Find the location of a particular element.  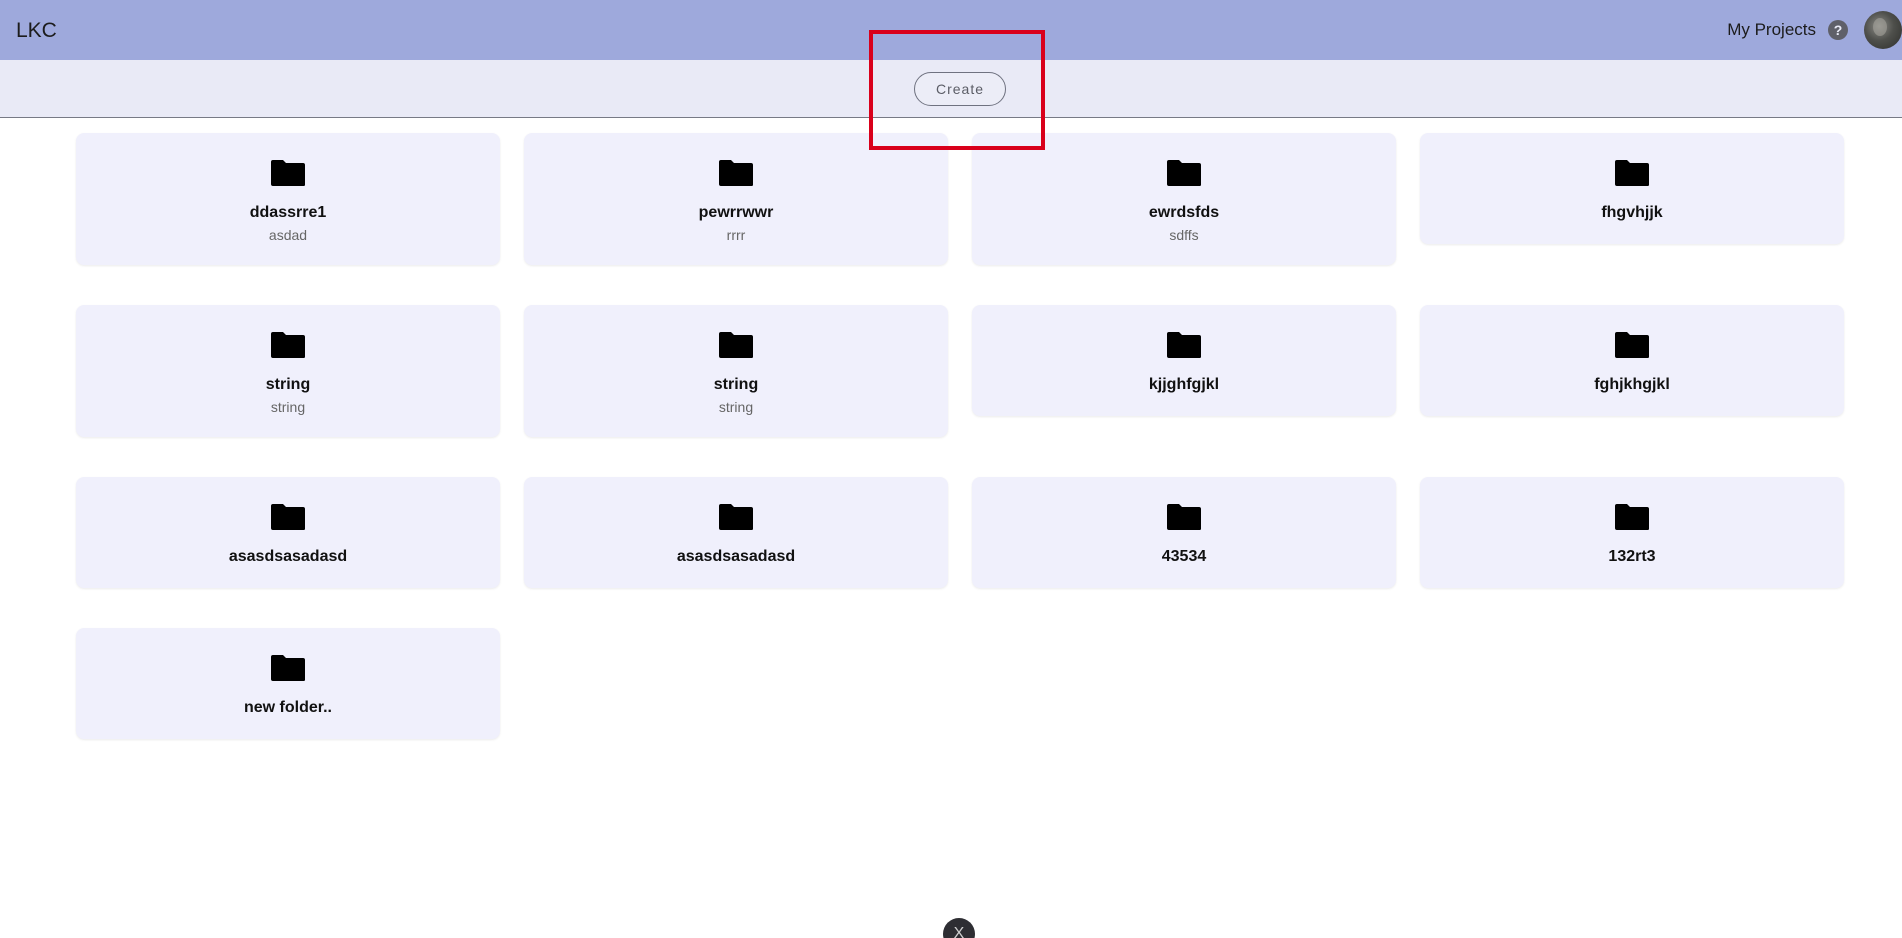

folder-title: ddassrre1 is located at coordinates (288, 212).